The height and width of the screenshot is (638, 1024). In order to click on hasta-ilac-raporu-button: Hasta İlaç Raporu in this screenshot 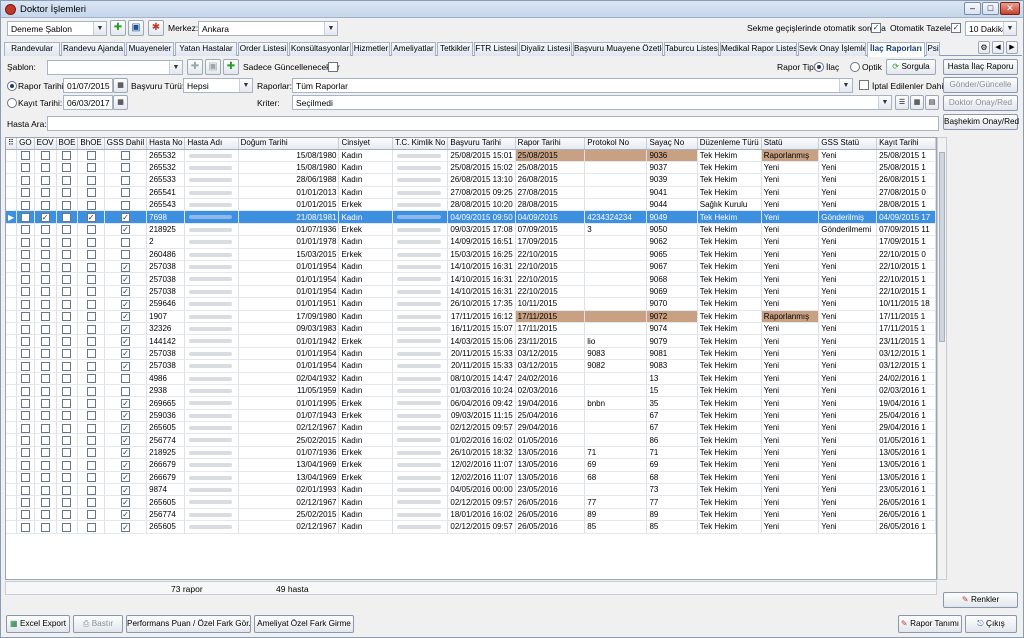, I will do `click(980, 67)`.